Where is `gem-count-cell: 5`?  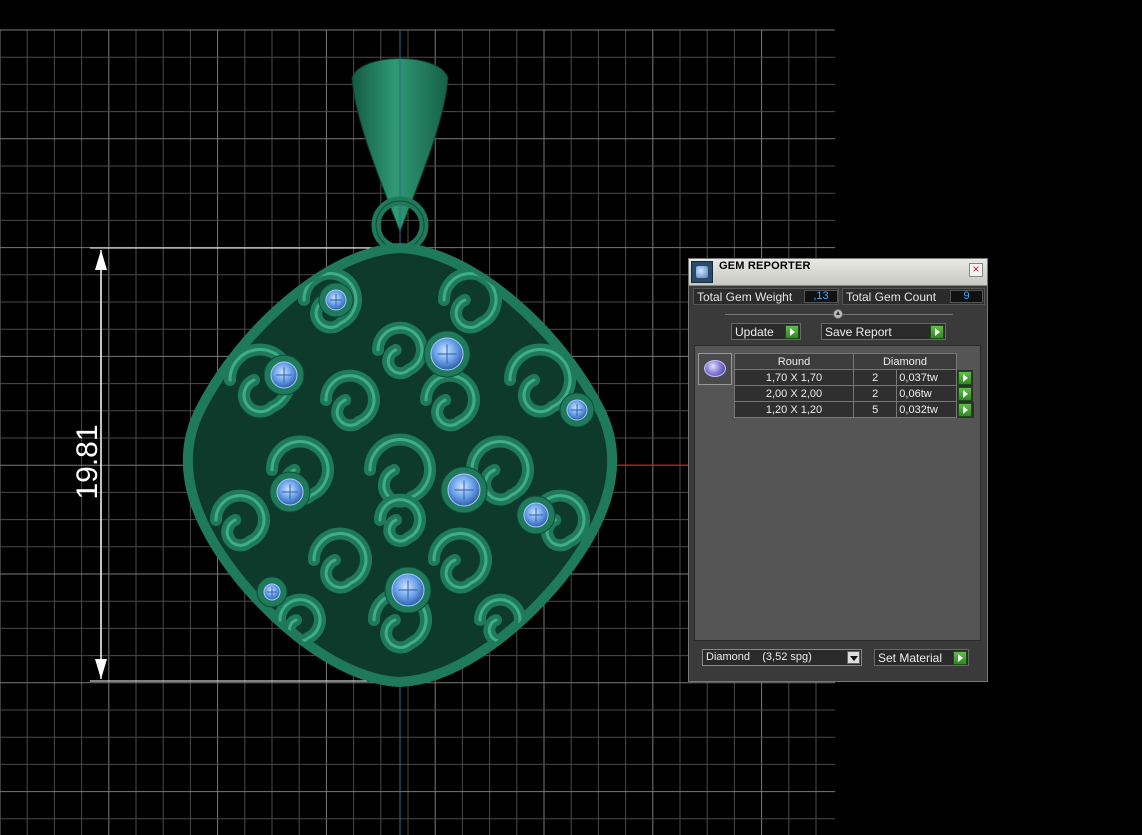 gem-count-cell: 5 is located at coordinates (875, 409).